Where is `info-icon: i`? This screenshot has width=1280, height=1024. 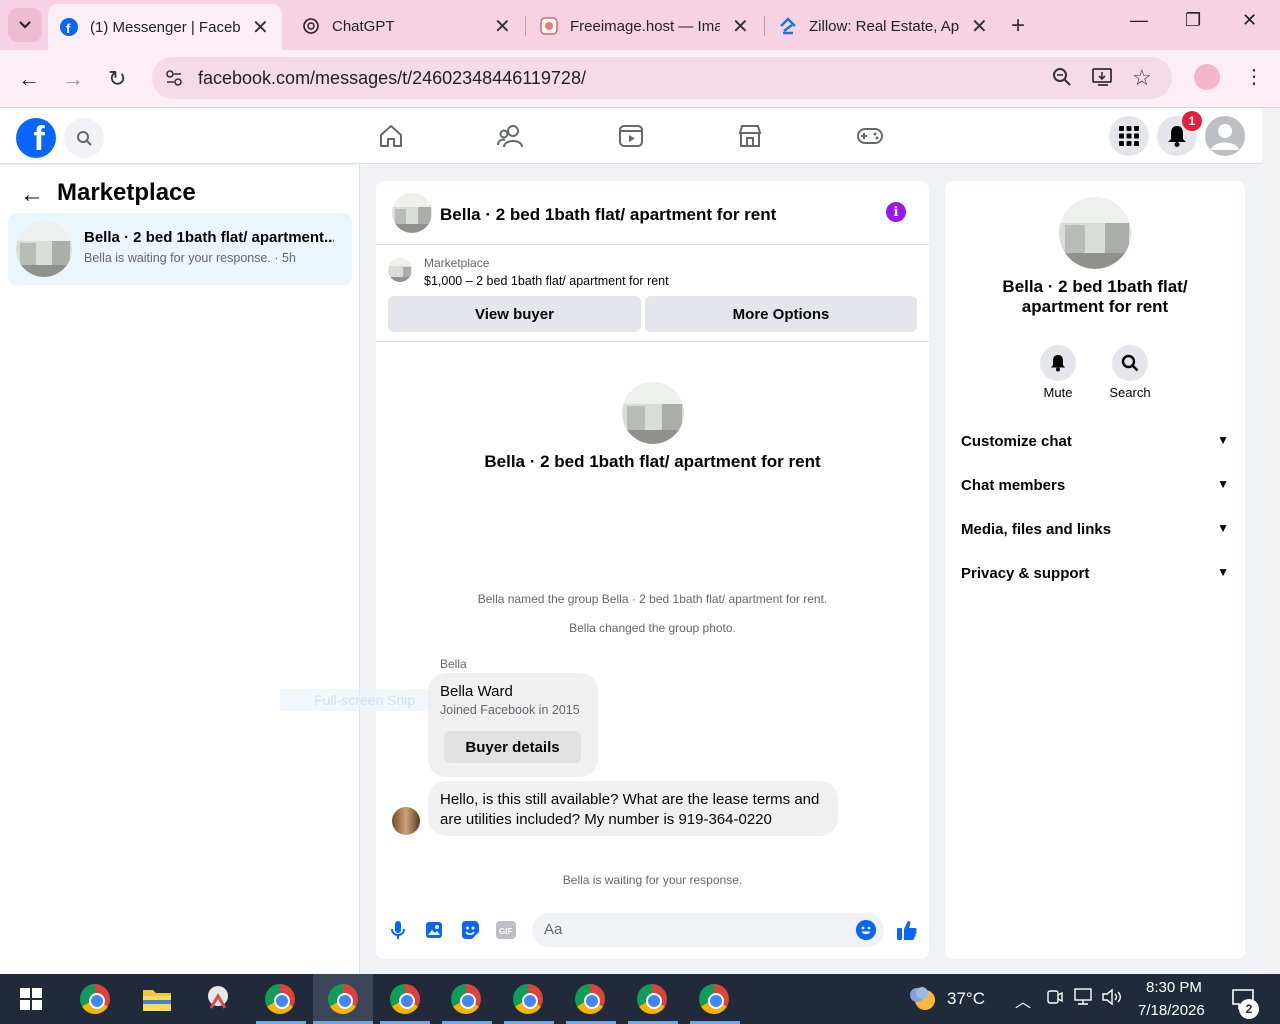
info-icon: i is located at coordinates (896, 212).